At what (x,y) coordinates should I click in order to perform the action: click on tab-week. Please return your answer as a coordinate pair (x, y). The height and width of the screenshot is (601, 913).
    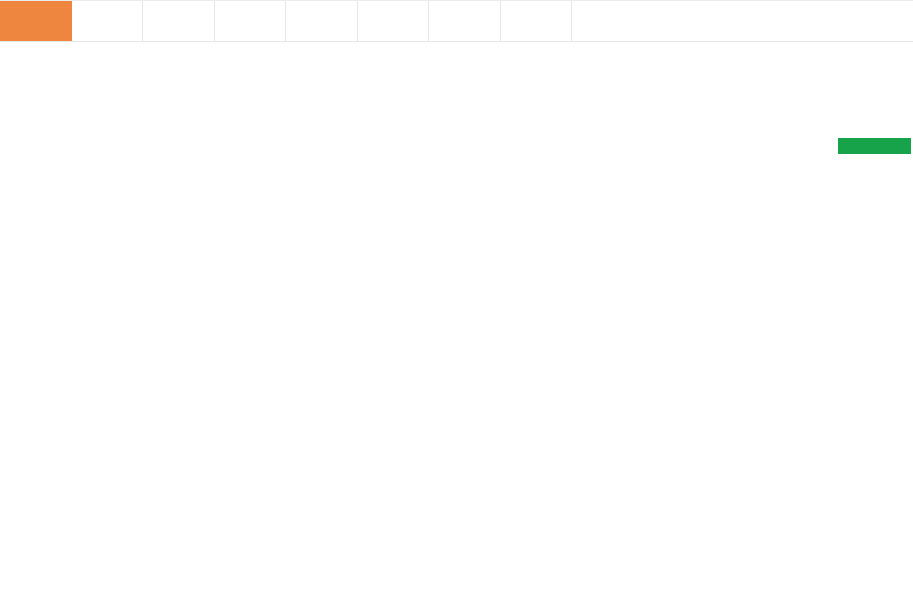
    Looking at the image, I should click on (107, 21).